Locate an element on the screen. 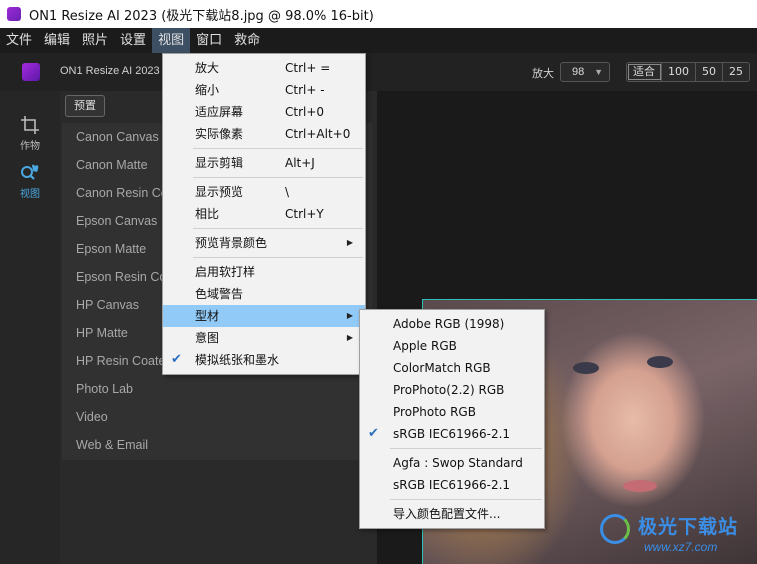 The width and height of the screenshot is (757, 564). view-menu-item: 缩小 Ctrl+ - is located at coordinates (264, 90).